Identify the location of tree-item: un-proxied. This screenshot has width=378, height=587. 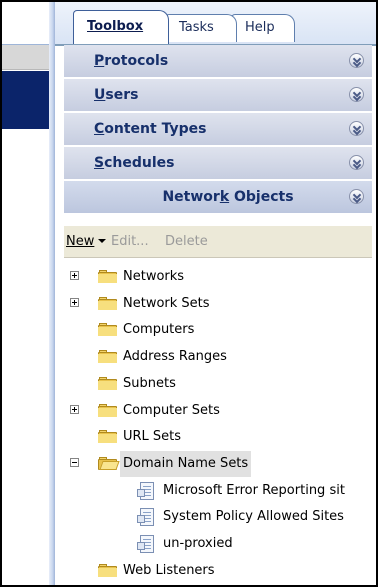
(218, 544).